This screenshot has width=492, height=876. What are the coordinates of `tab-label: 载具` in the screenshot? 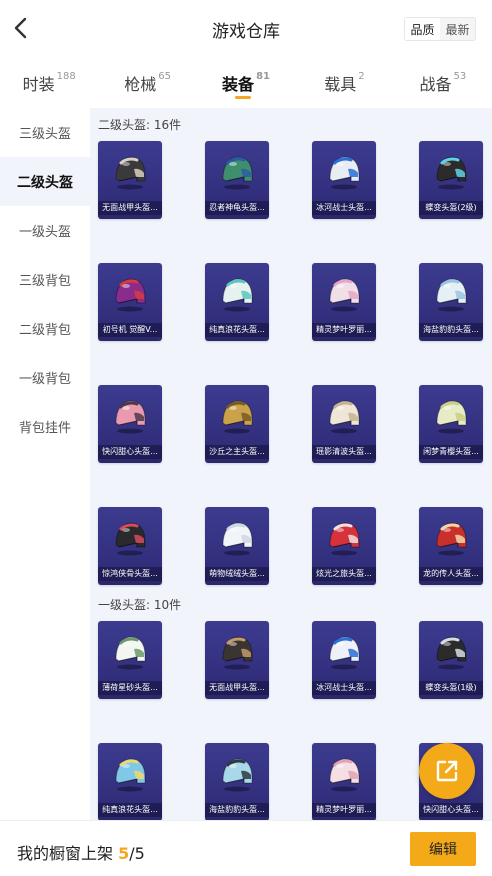 It's located at (340, 84).